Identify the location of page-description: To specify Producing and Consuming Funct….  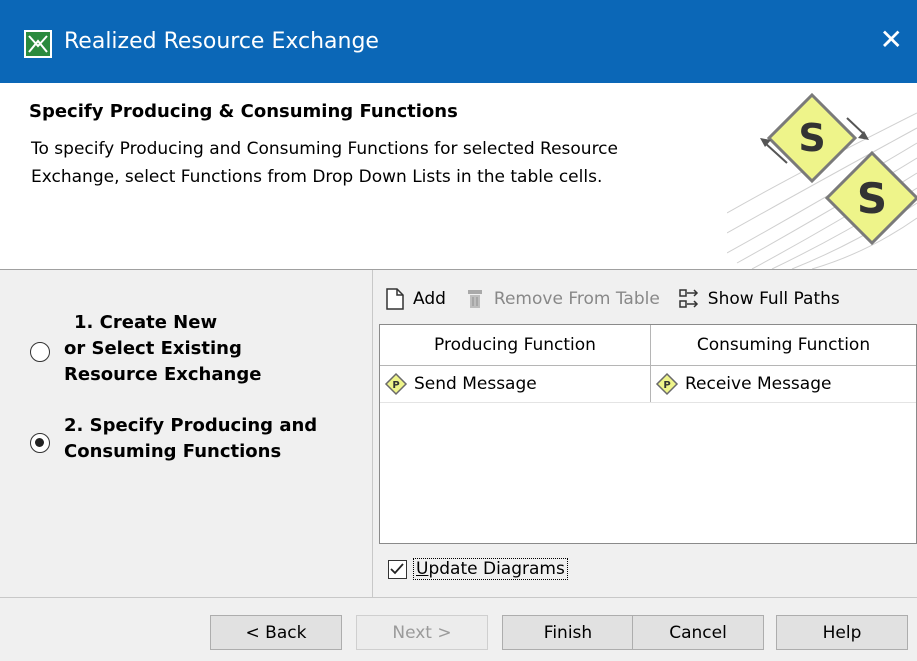
(324, 163).